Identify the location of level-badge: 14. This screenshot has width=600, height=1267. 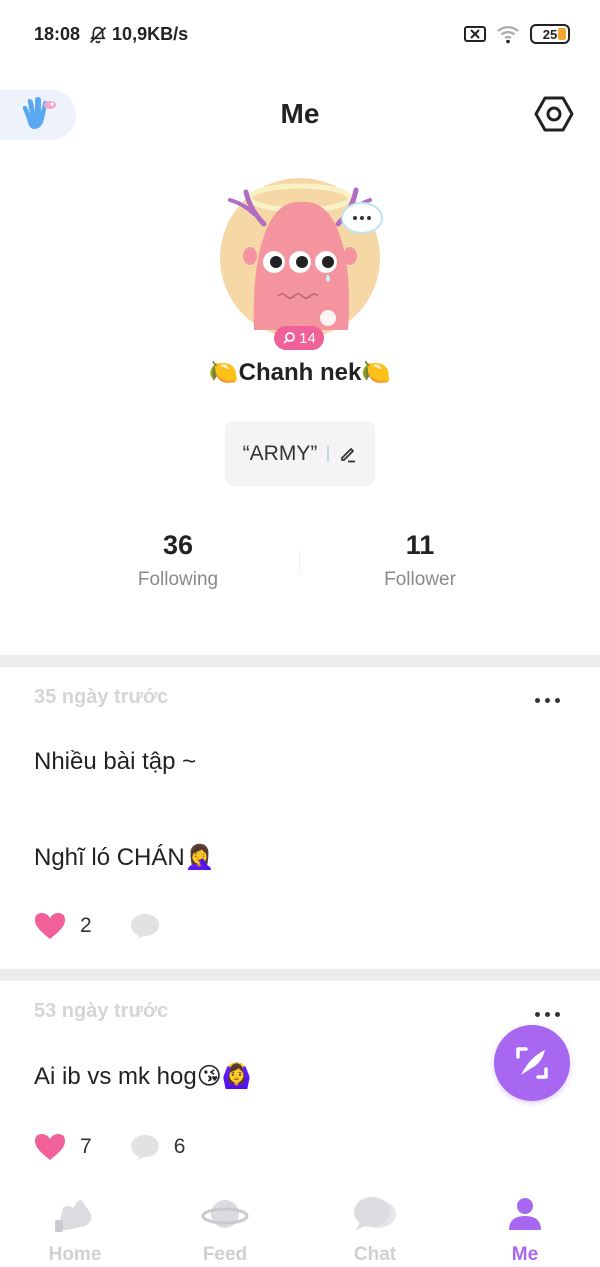
(299, 338).